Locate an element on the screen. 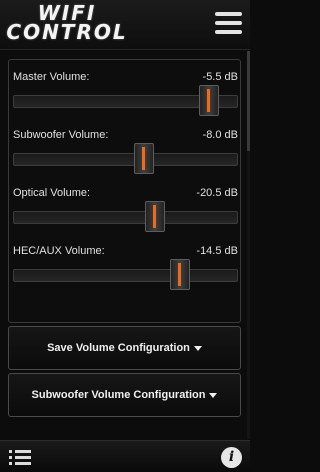 The image size is (320, 472). bottom-toolbar: i is located at coordinates (125, 456).